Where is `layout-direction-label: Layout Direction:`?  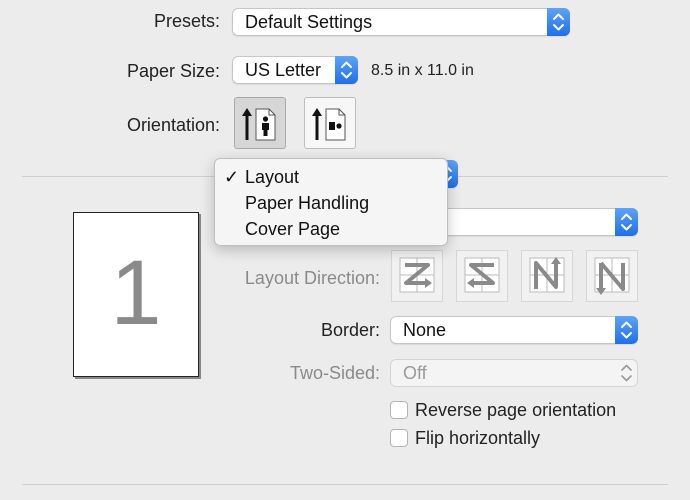
layout-direction-label: Layout Direction: is located at coordinates (312, 278).